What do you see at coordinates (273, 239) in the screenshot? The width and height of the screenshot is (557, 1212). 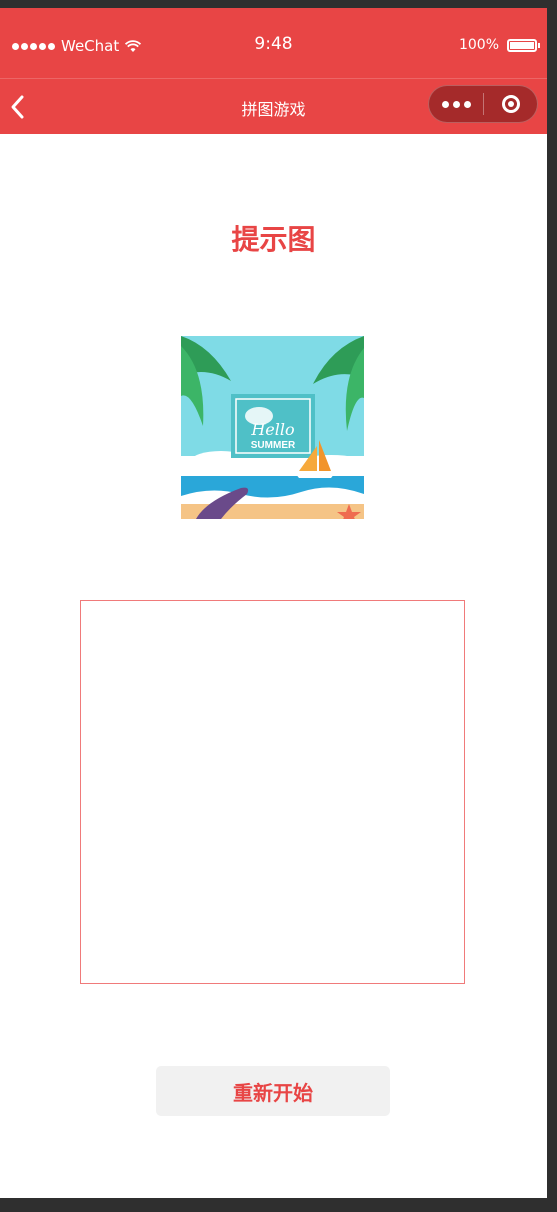 I see `hint-title: 提示图` at bounding box center [273, 239].